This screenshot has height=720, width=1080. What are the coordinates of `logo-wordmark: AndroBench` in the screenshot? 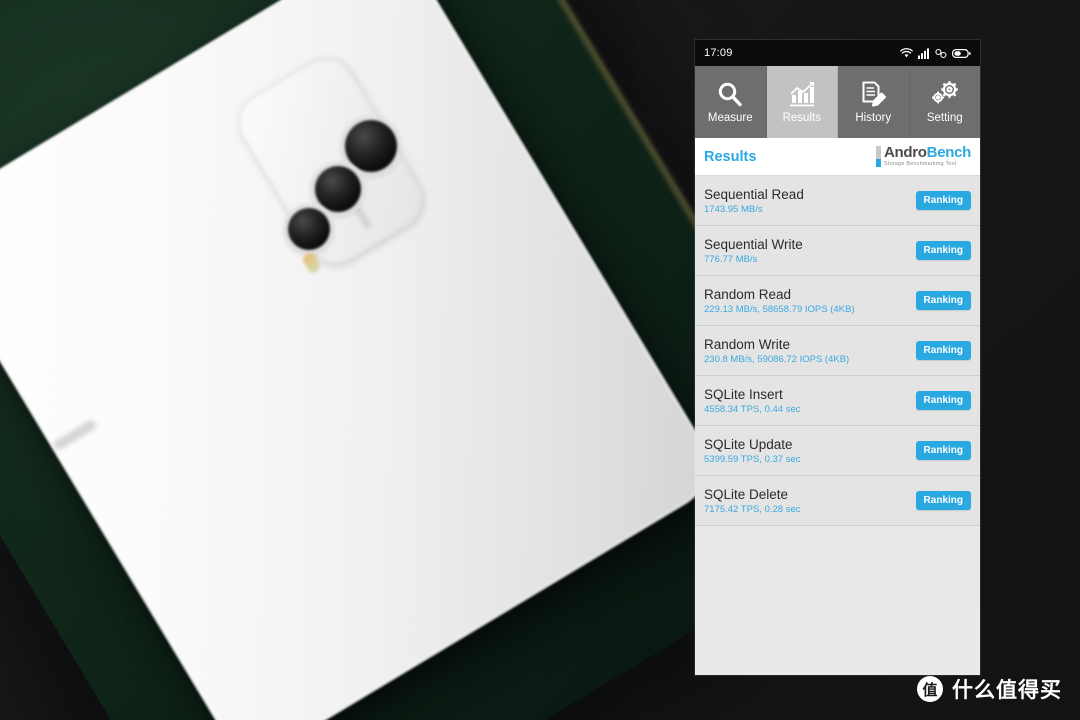 It's located at (927, 152).